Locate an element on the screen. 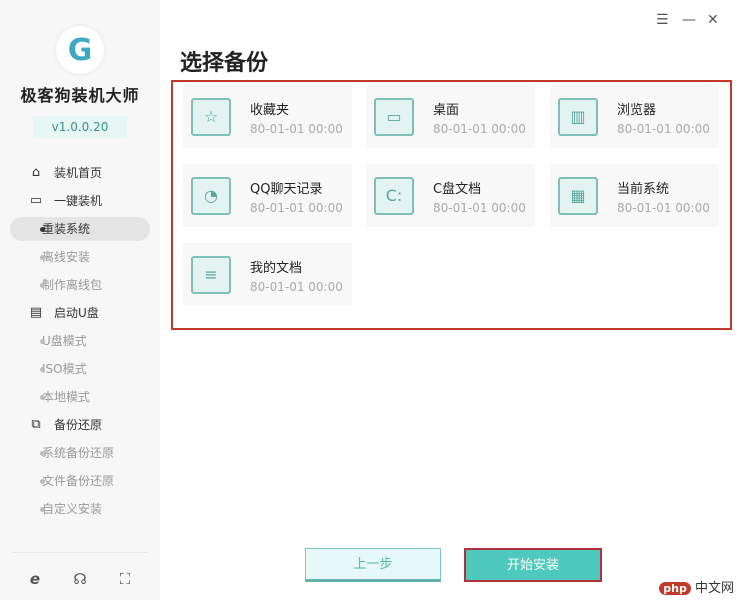 This screenshot has width=740, height=600. sidebar-item-label: 制作离线包 is located at coordinates (72, 285).